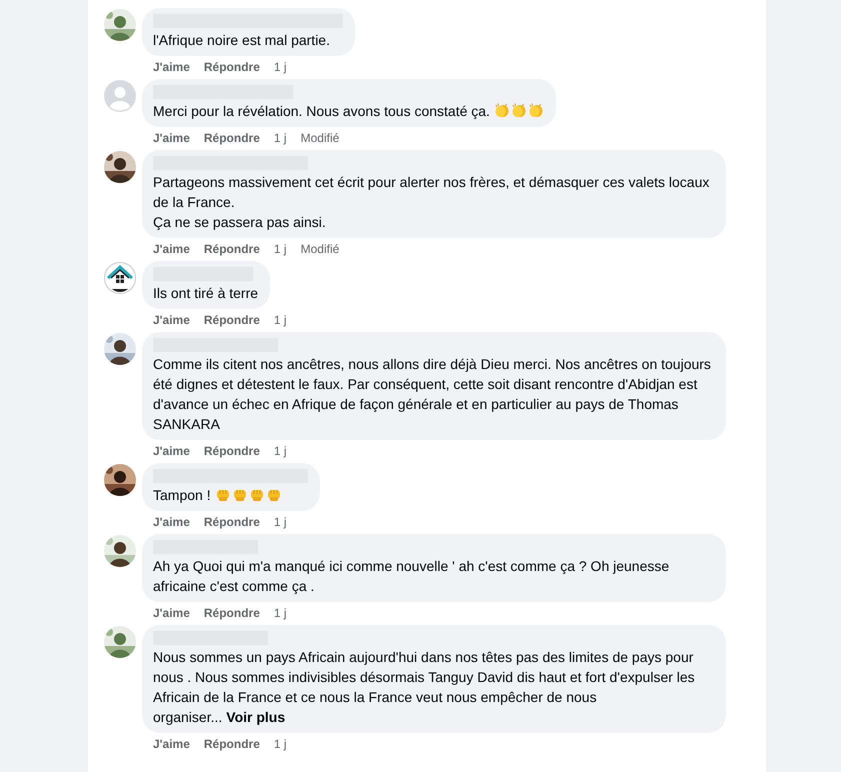 The image size is (841, 772). I want to click on comment-text: Ah ya Quoi qui m'a manqué ici comme nouvelle ' ah c'est comme ça ? Oh jeunesse africaine c'est comme ça ., so click(411, 576).